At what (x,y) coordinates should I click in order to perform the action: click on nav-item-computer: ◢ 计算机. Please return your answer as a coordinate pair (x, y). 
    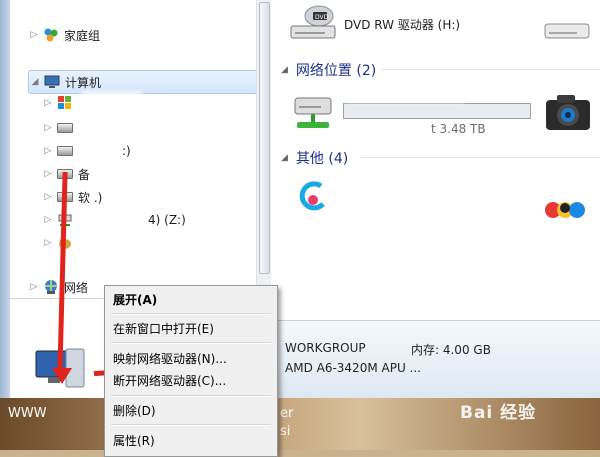
    Looking at the image, I should click on (145, 82).